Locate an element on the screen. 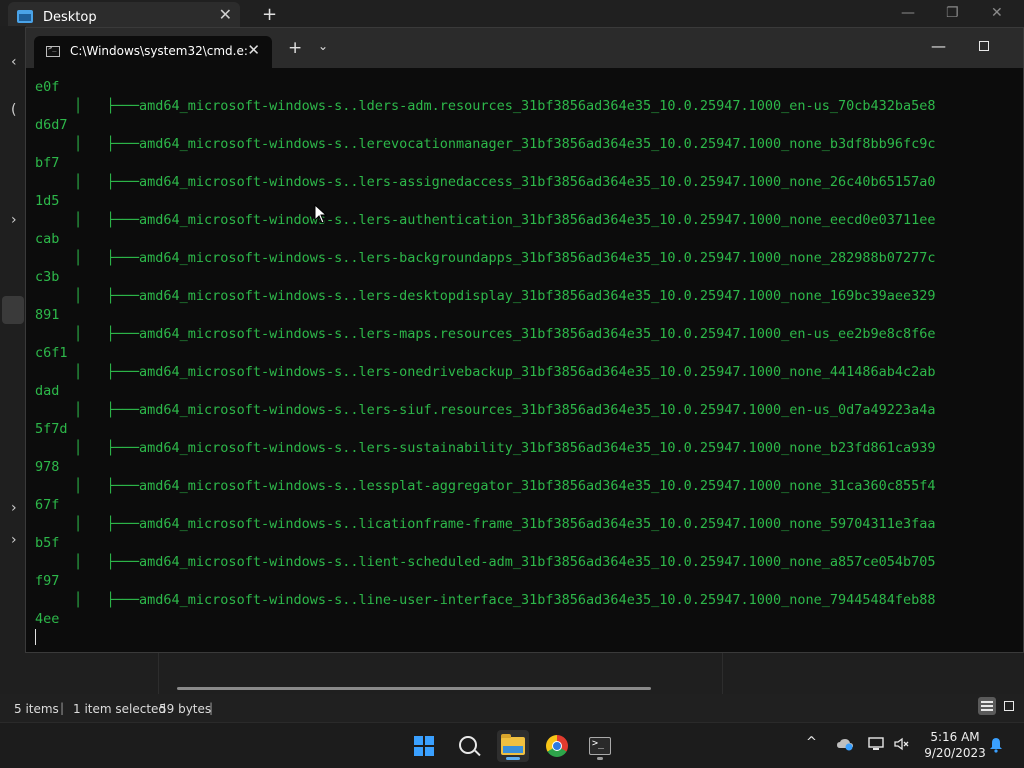  tray-overflow-chevron-icon: ^ is located at coordinates (811, 742).